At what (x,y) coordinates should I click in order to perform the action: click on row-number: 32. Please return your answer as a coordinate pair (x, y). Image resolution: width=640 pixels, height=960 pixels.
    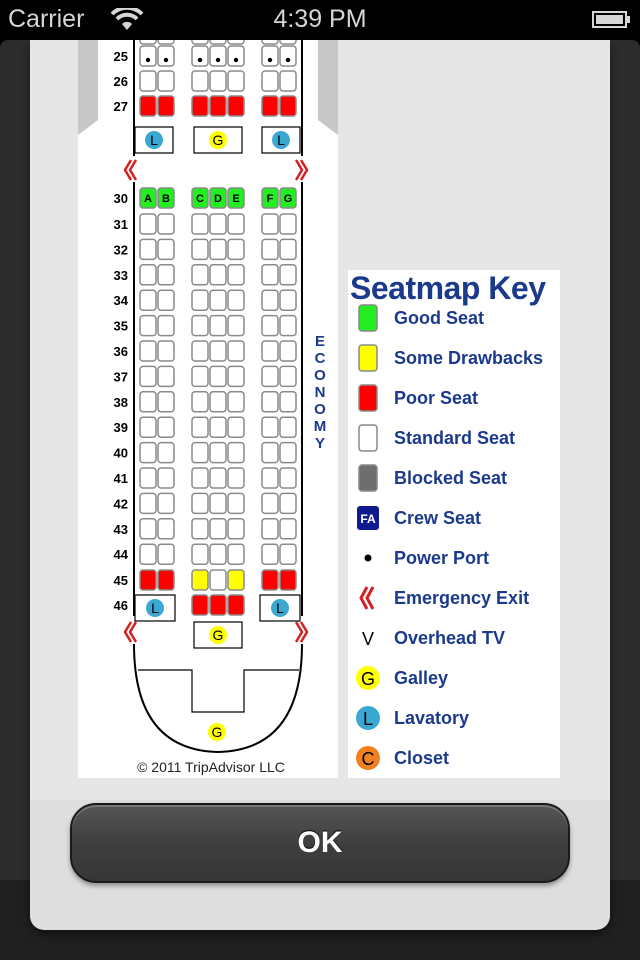
    Looking at the image, I should click on (121, 249).